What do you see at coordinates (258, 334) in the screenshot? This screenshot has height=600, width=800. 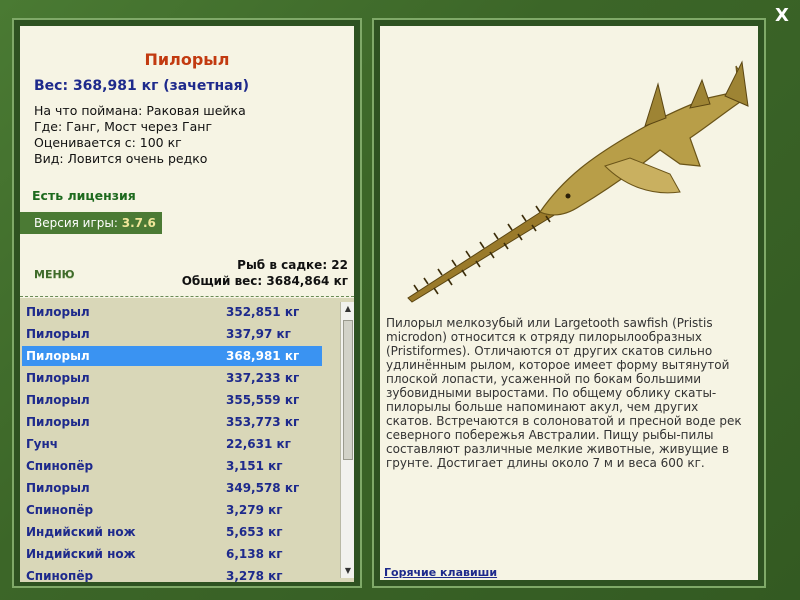 I see `catch-weight: 337,97 кг` at bounding box center [258, 334].